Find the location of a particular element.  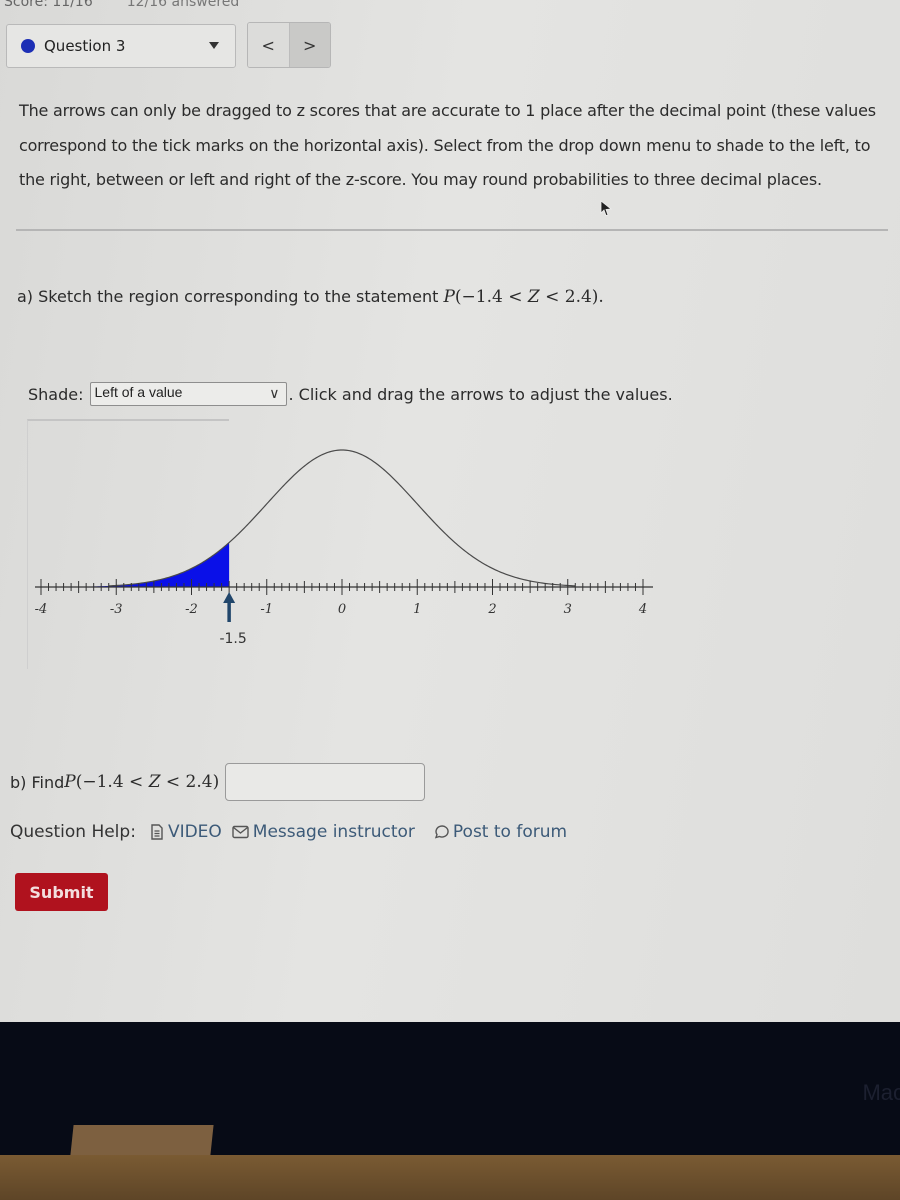

next-question-button: > is located at coordinates (309, 45).